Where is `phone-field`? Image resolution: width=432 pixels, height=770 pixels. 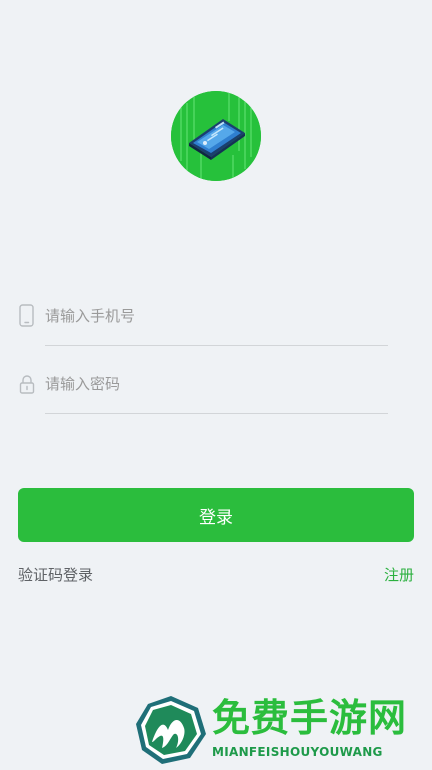
phone-field is located at coordinates (203, 337).